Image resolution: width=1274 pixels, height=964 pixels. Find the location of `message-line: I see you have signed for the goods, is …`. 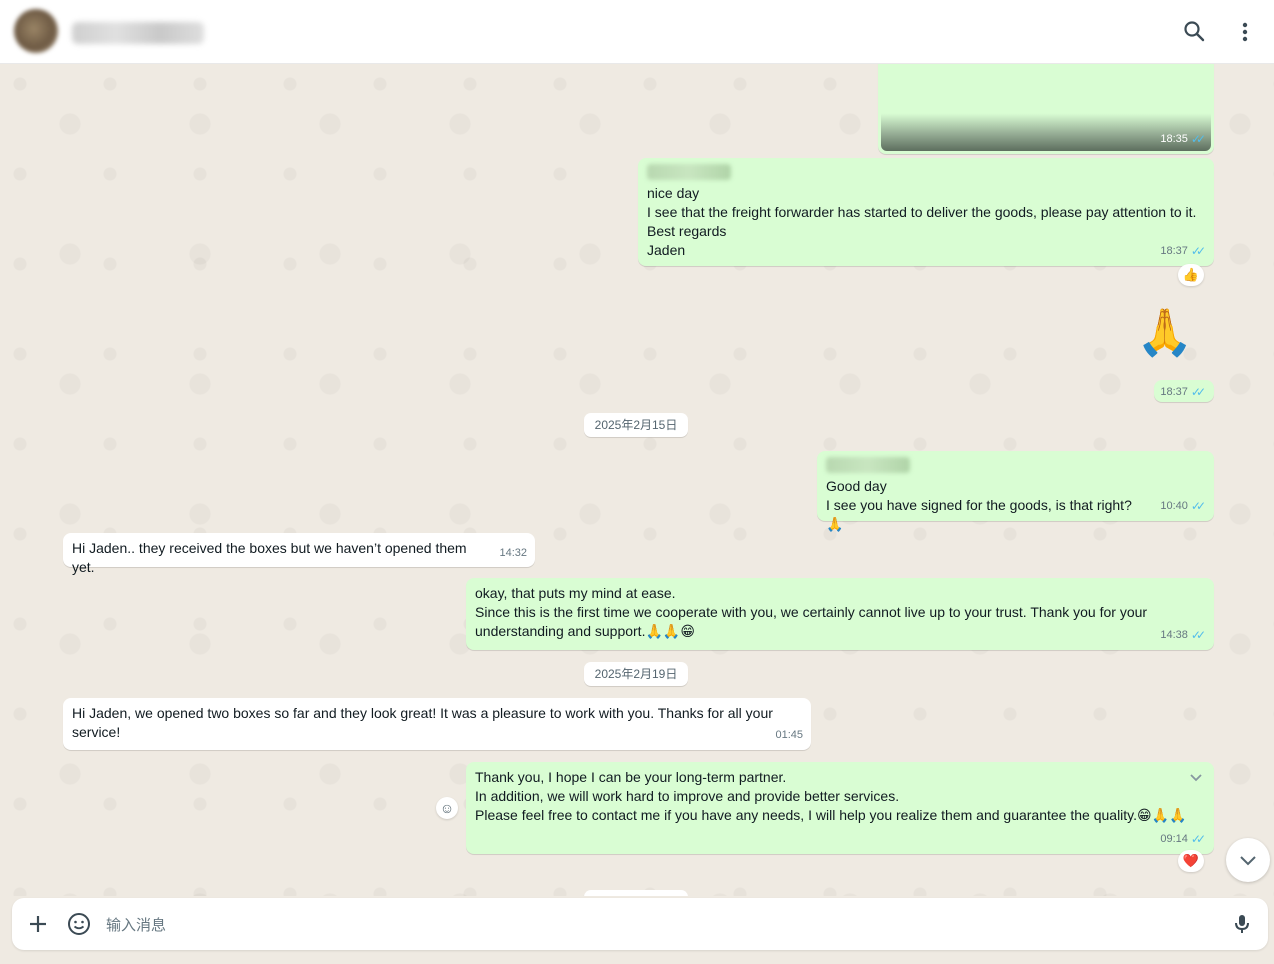

message-line: I see you have signed for the goods, is … is located at coordinates (979, 514).